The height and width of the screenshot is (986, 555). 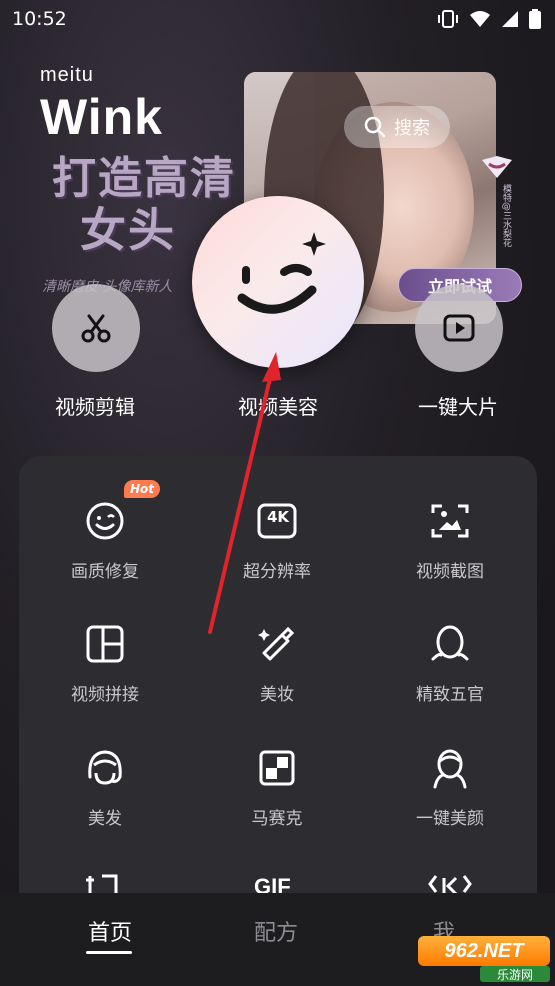 What do you see at coordinates (277, 572) in the screenshot?
I see `tool-label: 超分辨率` at bounding box center [277, 572].